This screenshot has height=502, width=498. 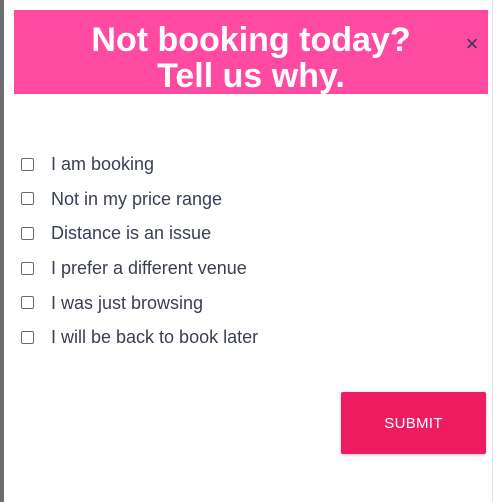 I want to click on reason-option: Distance is an issue, so click(x=251, y=233).